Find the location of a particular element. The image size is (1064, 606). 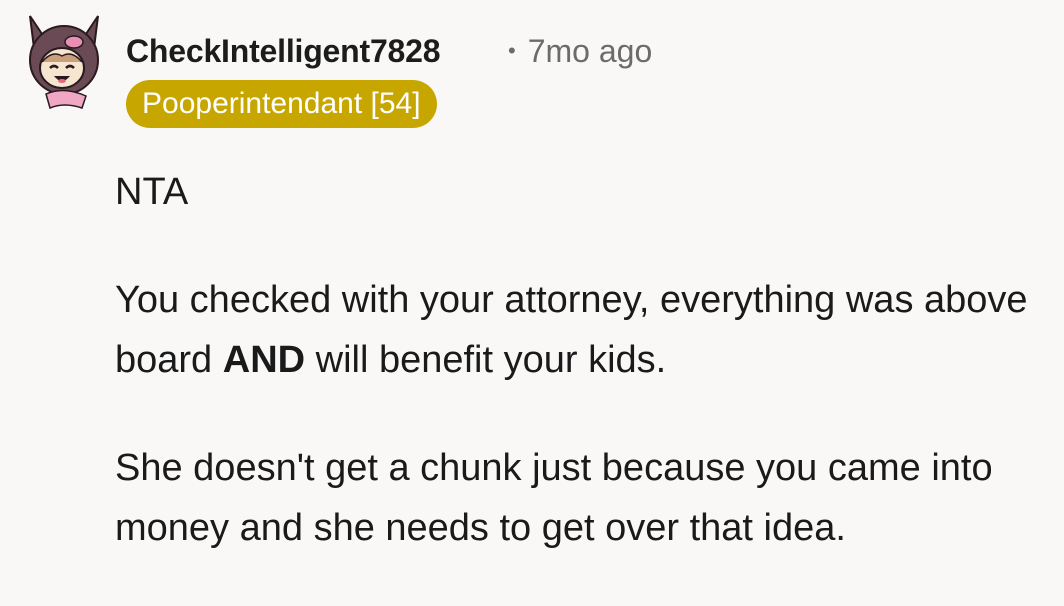

cat-hood-avatar-icon is located at coordinates (64, 62).